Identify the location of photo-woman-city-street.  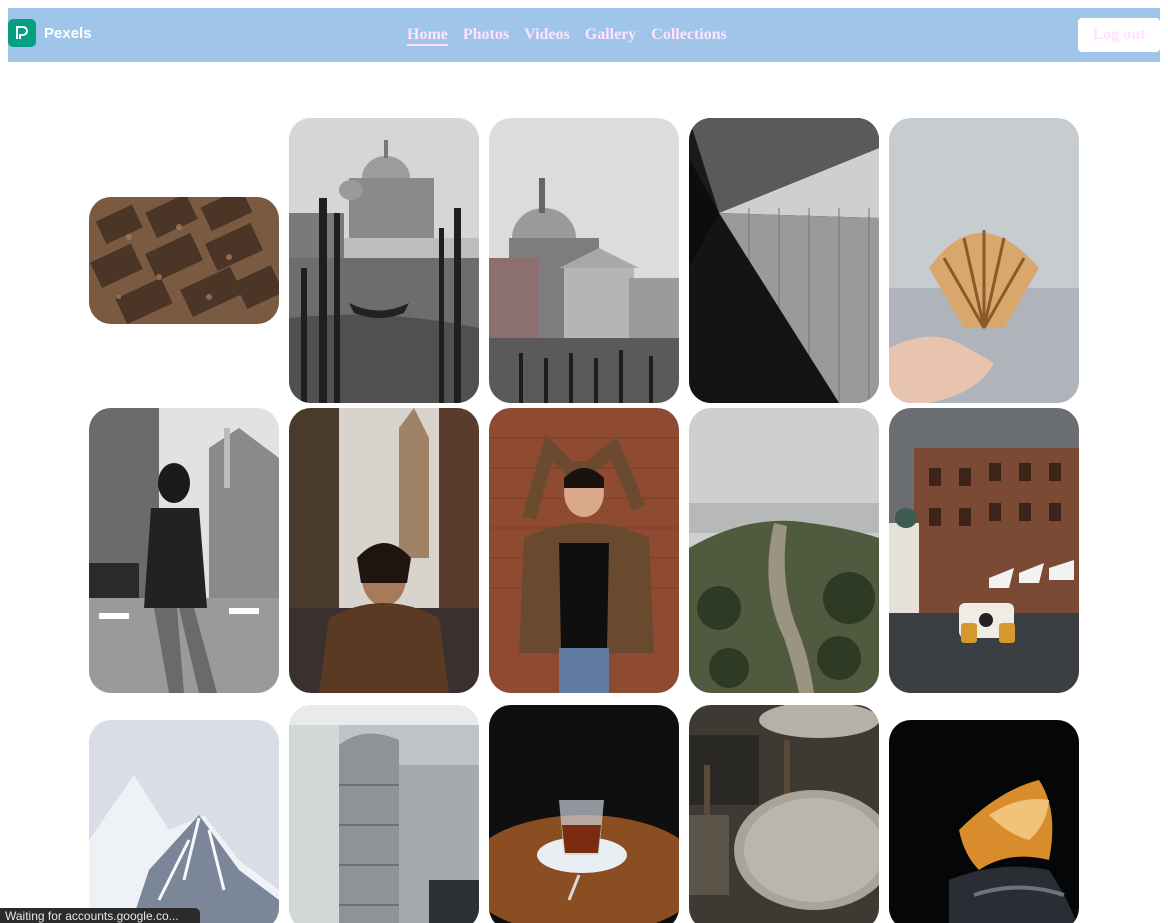
(184, 550).